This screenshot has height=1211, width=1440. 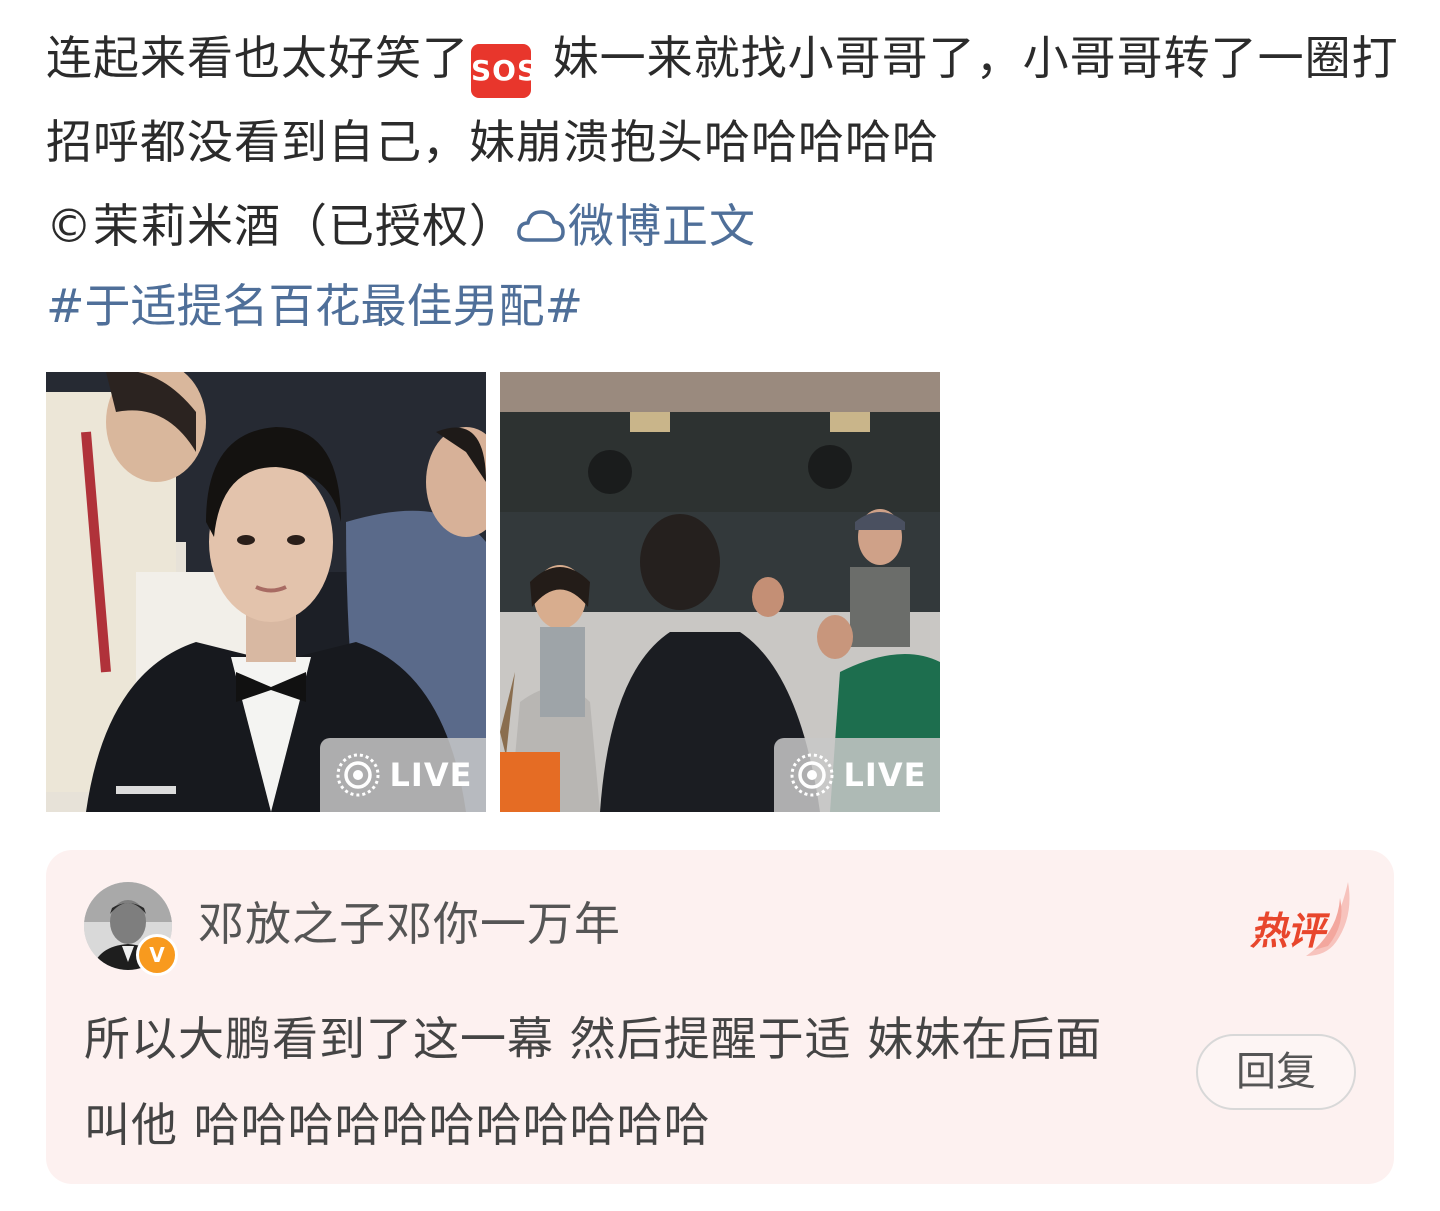 What do you see at coordinates (157, 955) in the screenshot?
I see `verified-badge: V` at bounding box center [157, 955].